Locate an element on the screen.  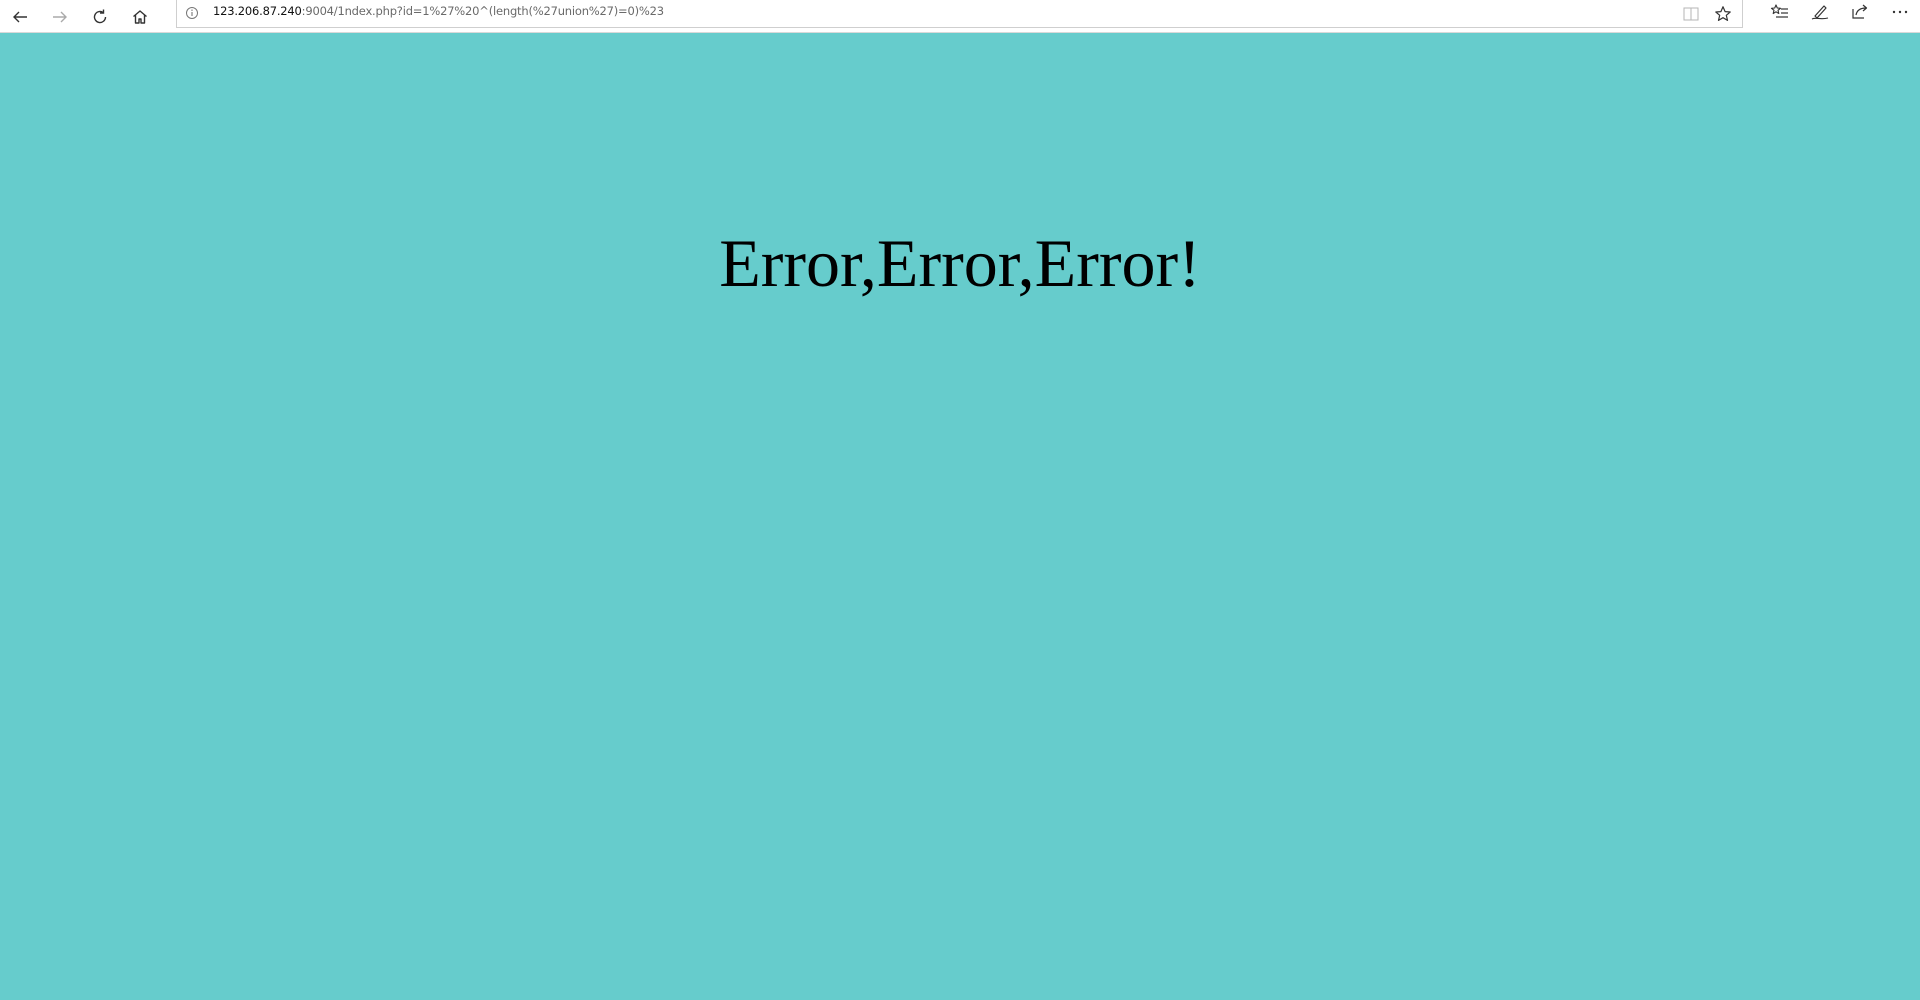
forward-button is located at coordinates (60, 16).